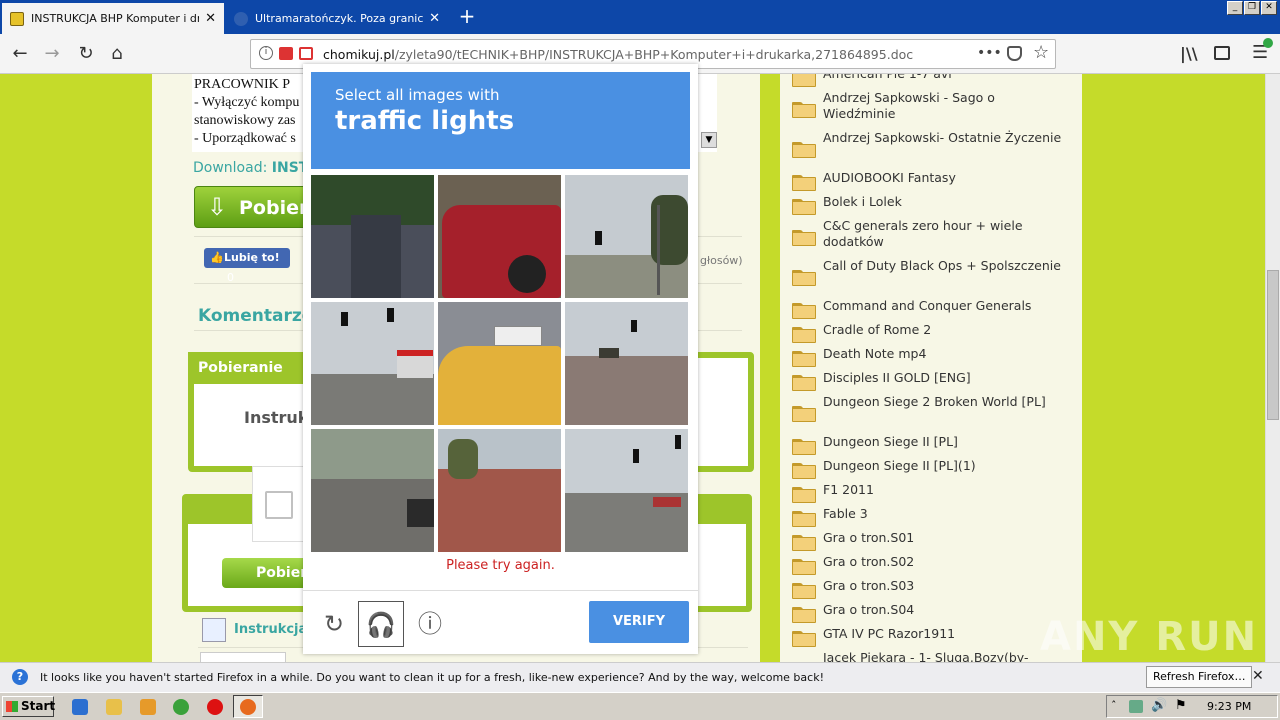 This screenshot has height=720, width=1280. Describe the element at coordinates (931, 414) in the screenshot. I see `folder-item: Dungeon Siege 2 Broken World [PL]` at that location.